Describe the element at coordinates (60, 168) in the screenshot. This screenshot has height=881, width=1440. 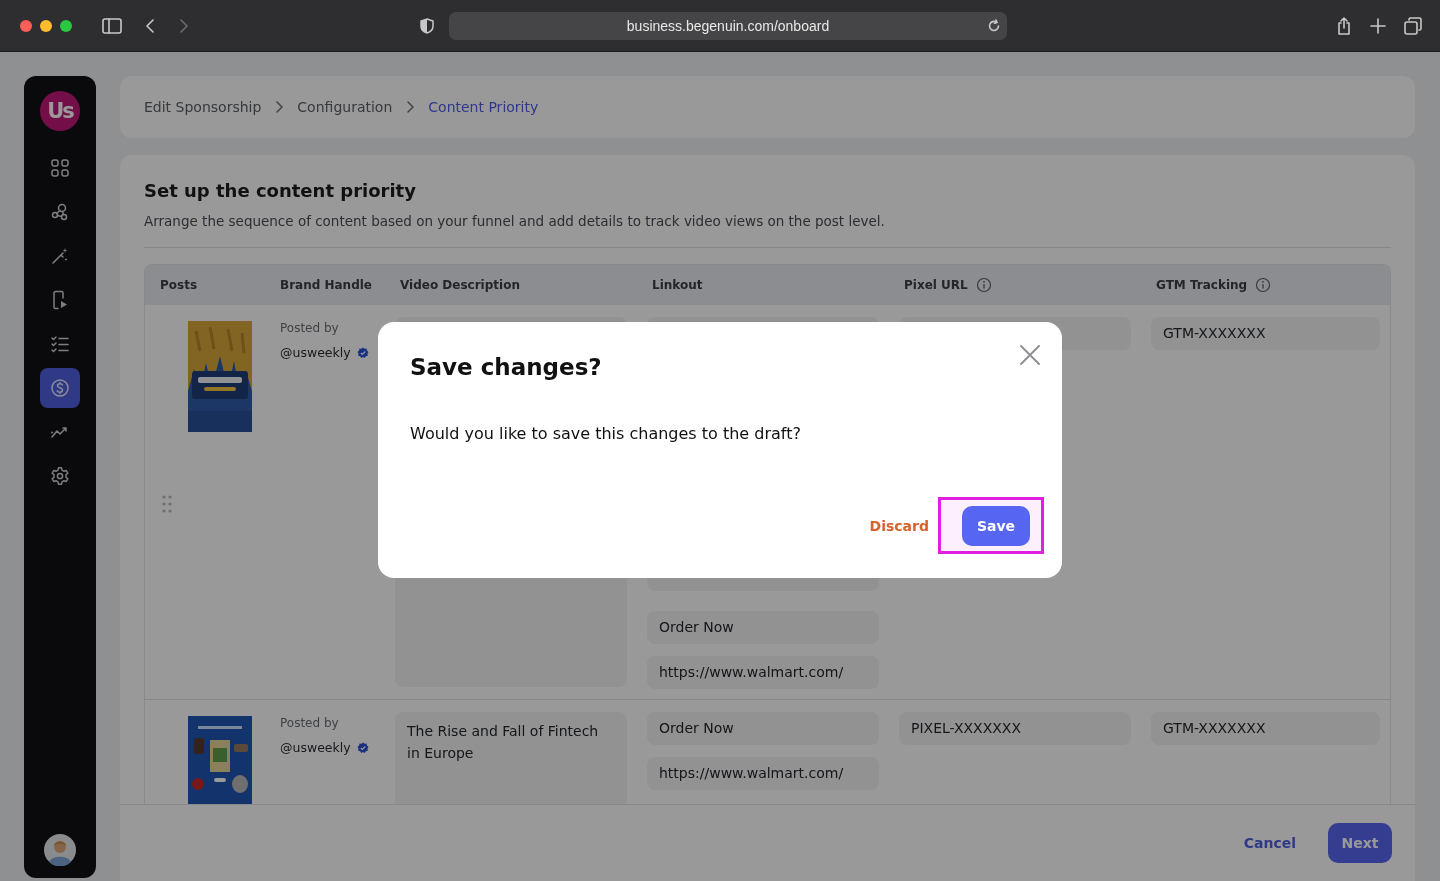
I see `grid-icon` at that location.